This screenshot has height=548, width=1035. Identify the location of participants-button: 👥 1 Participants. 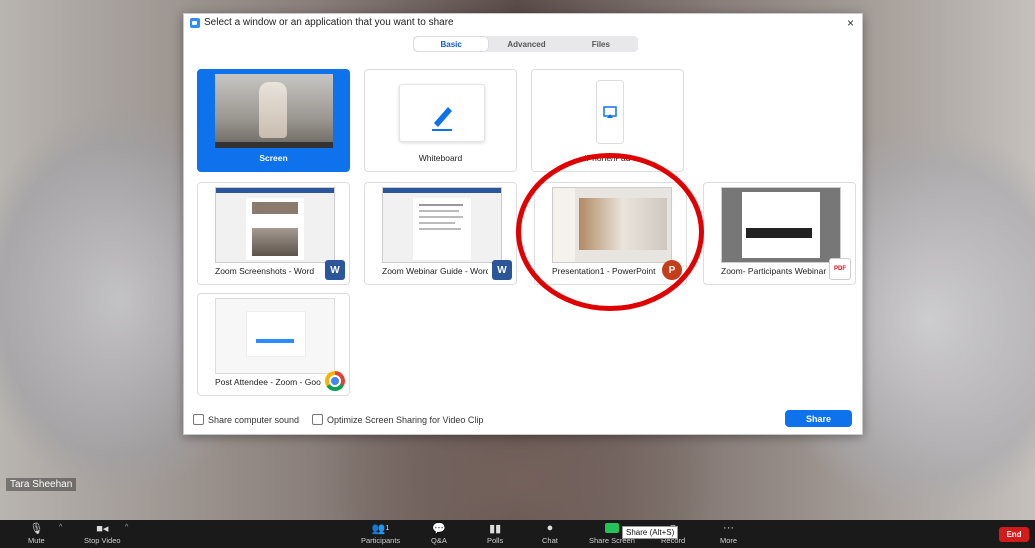
(380, 534).